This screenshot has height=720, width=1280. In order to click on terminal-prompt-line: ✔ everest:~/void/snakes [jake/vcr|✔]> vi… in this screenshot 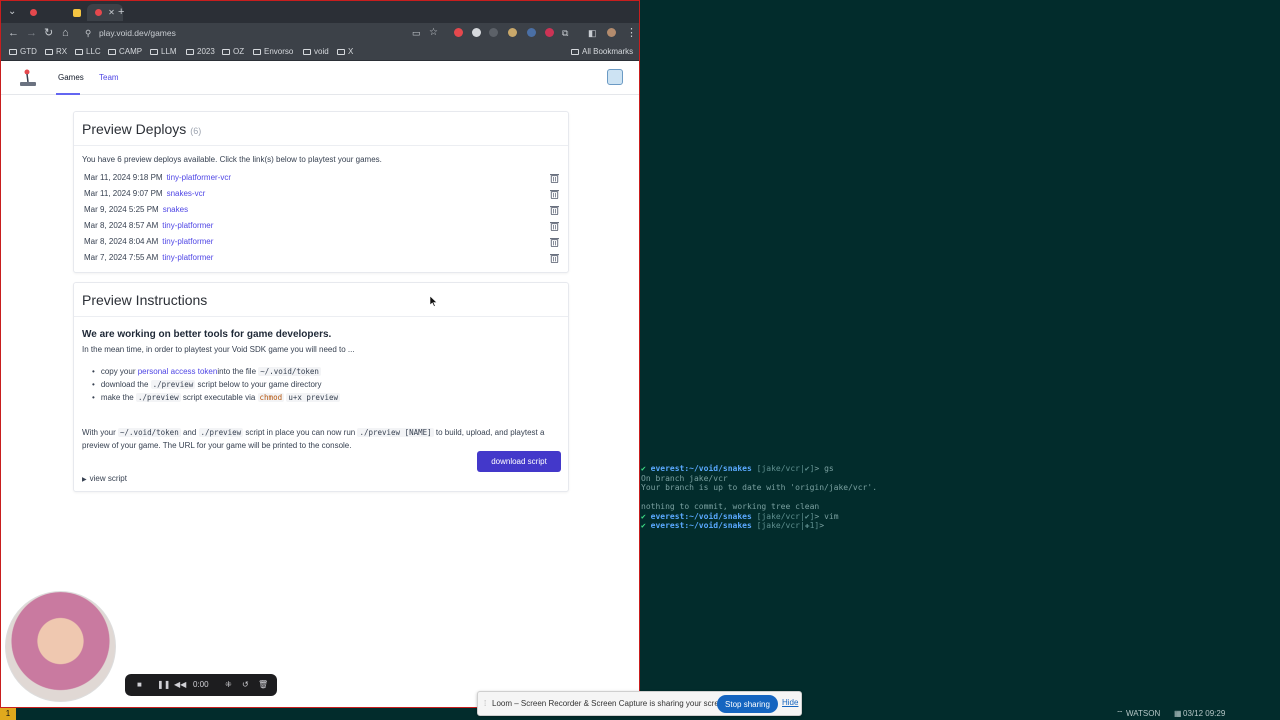, I will do `click(740, 516)`.